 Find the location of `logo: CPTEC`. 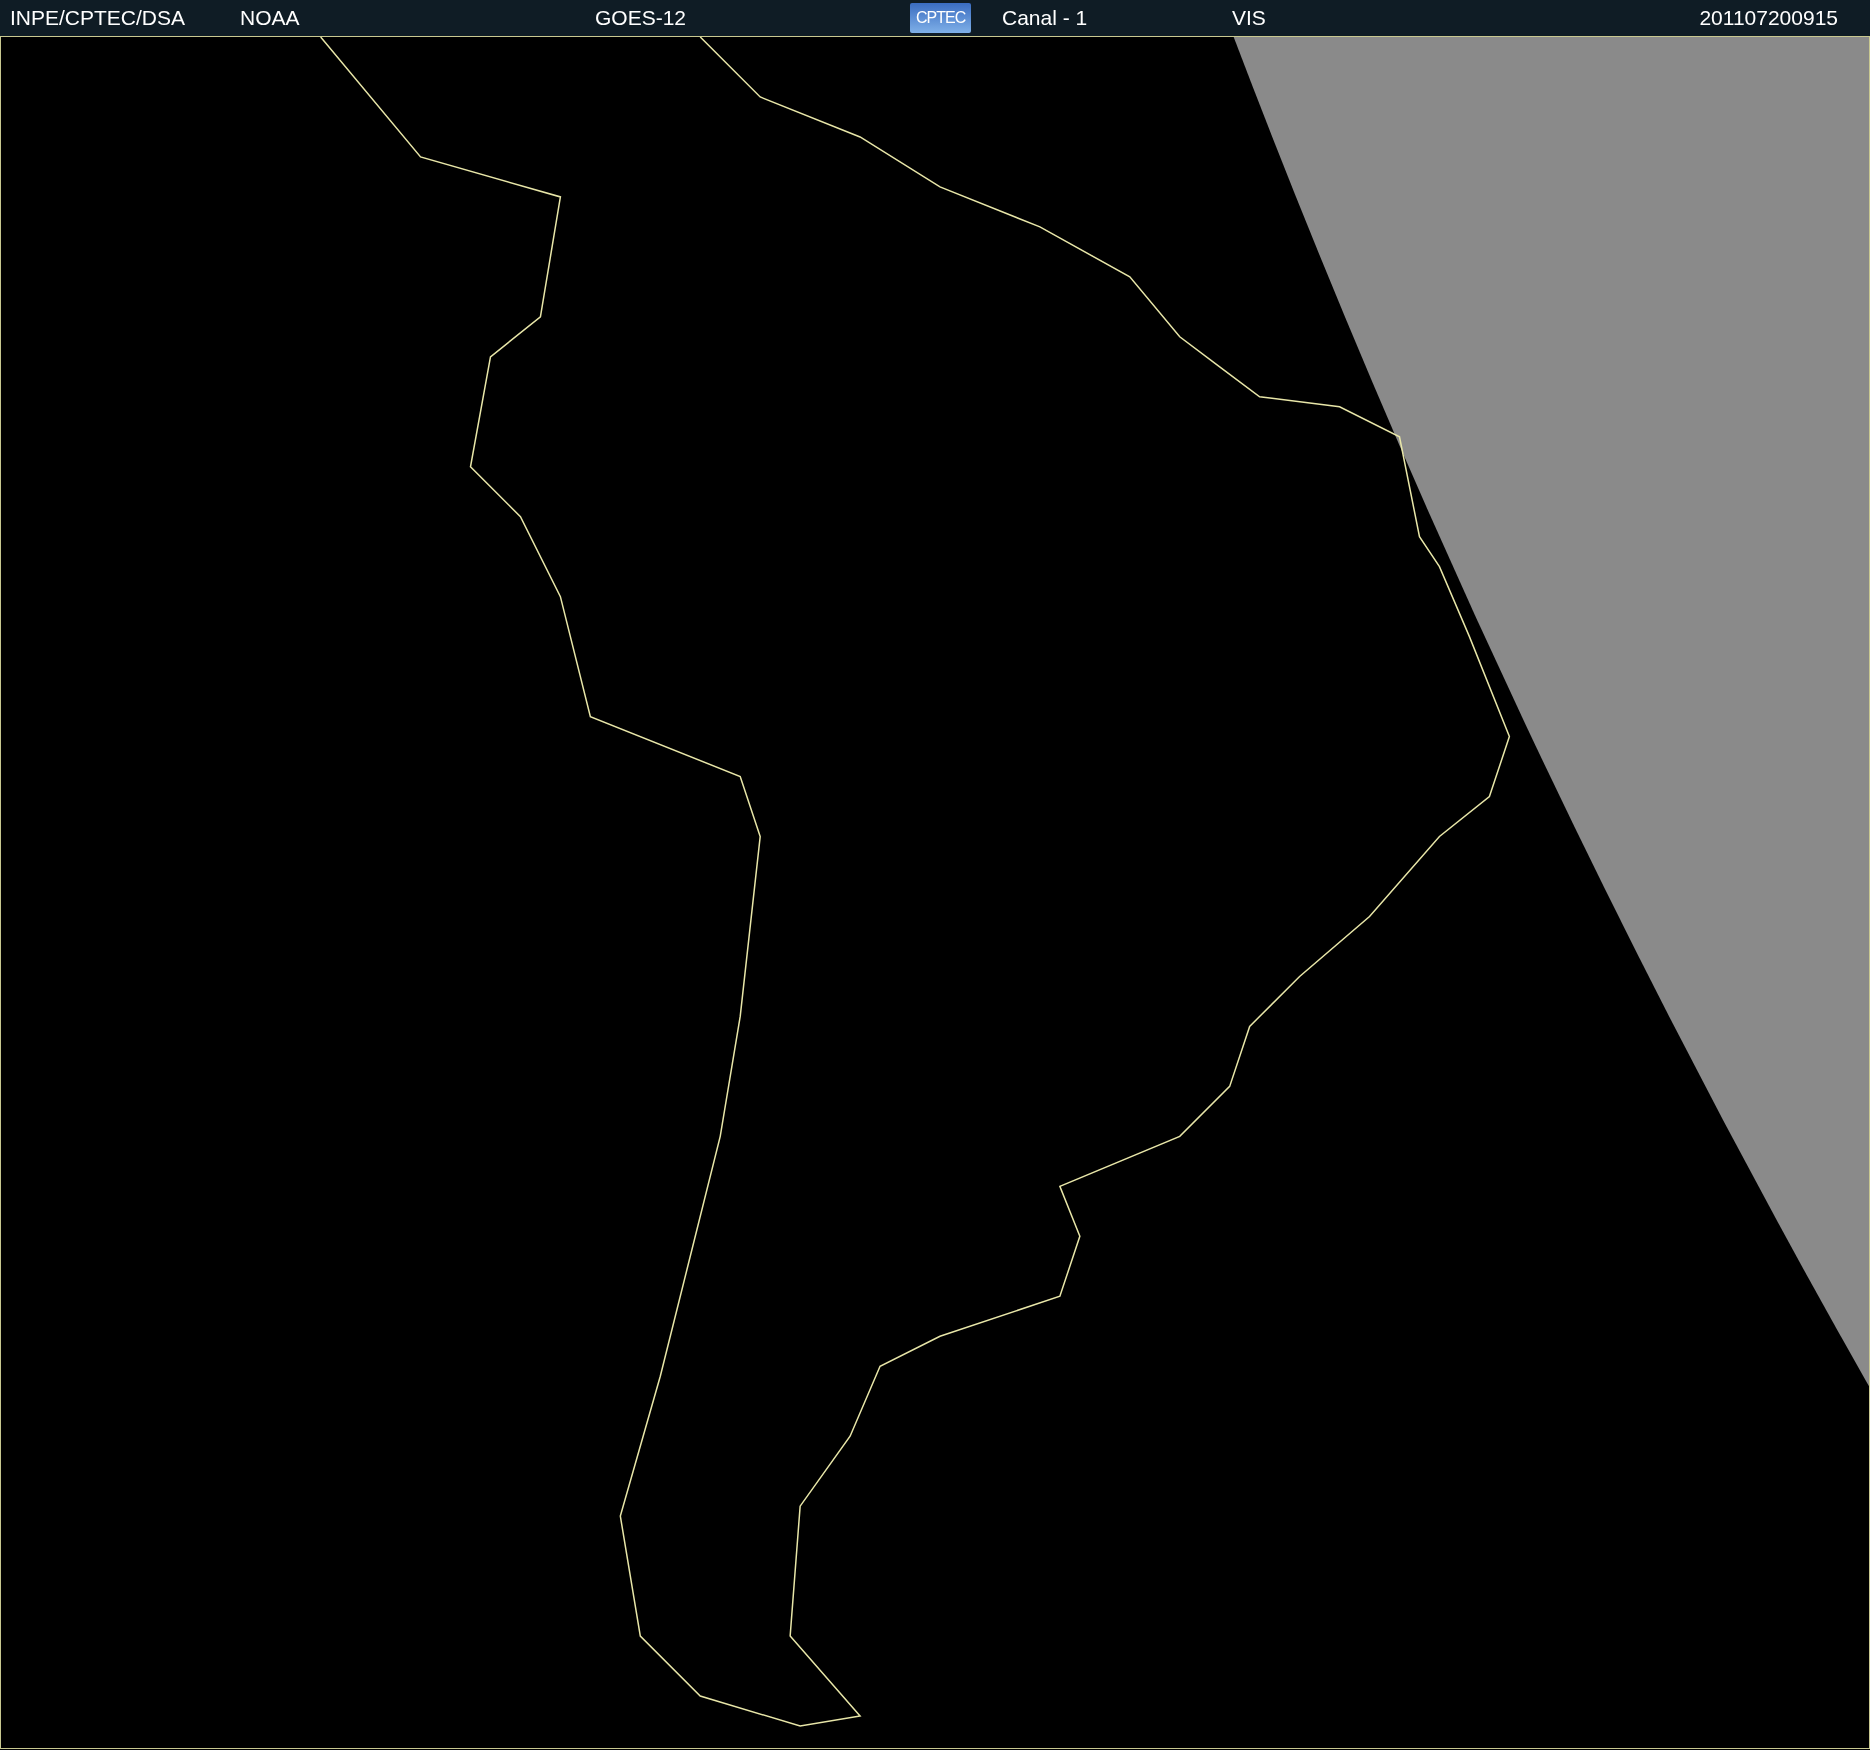

logo: CPTEC is located at coordinates (941, 18).